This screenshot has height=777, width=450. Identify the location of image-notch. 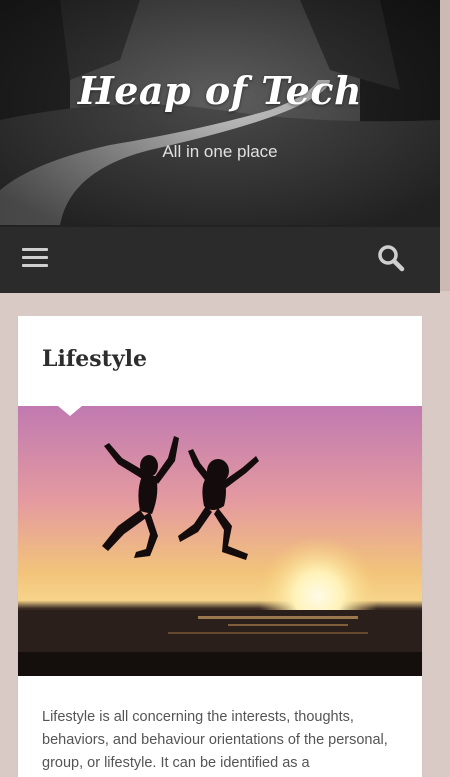
(70, 411).